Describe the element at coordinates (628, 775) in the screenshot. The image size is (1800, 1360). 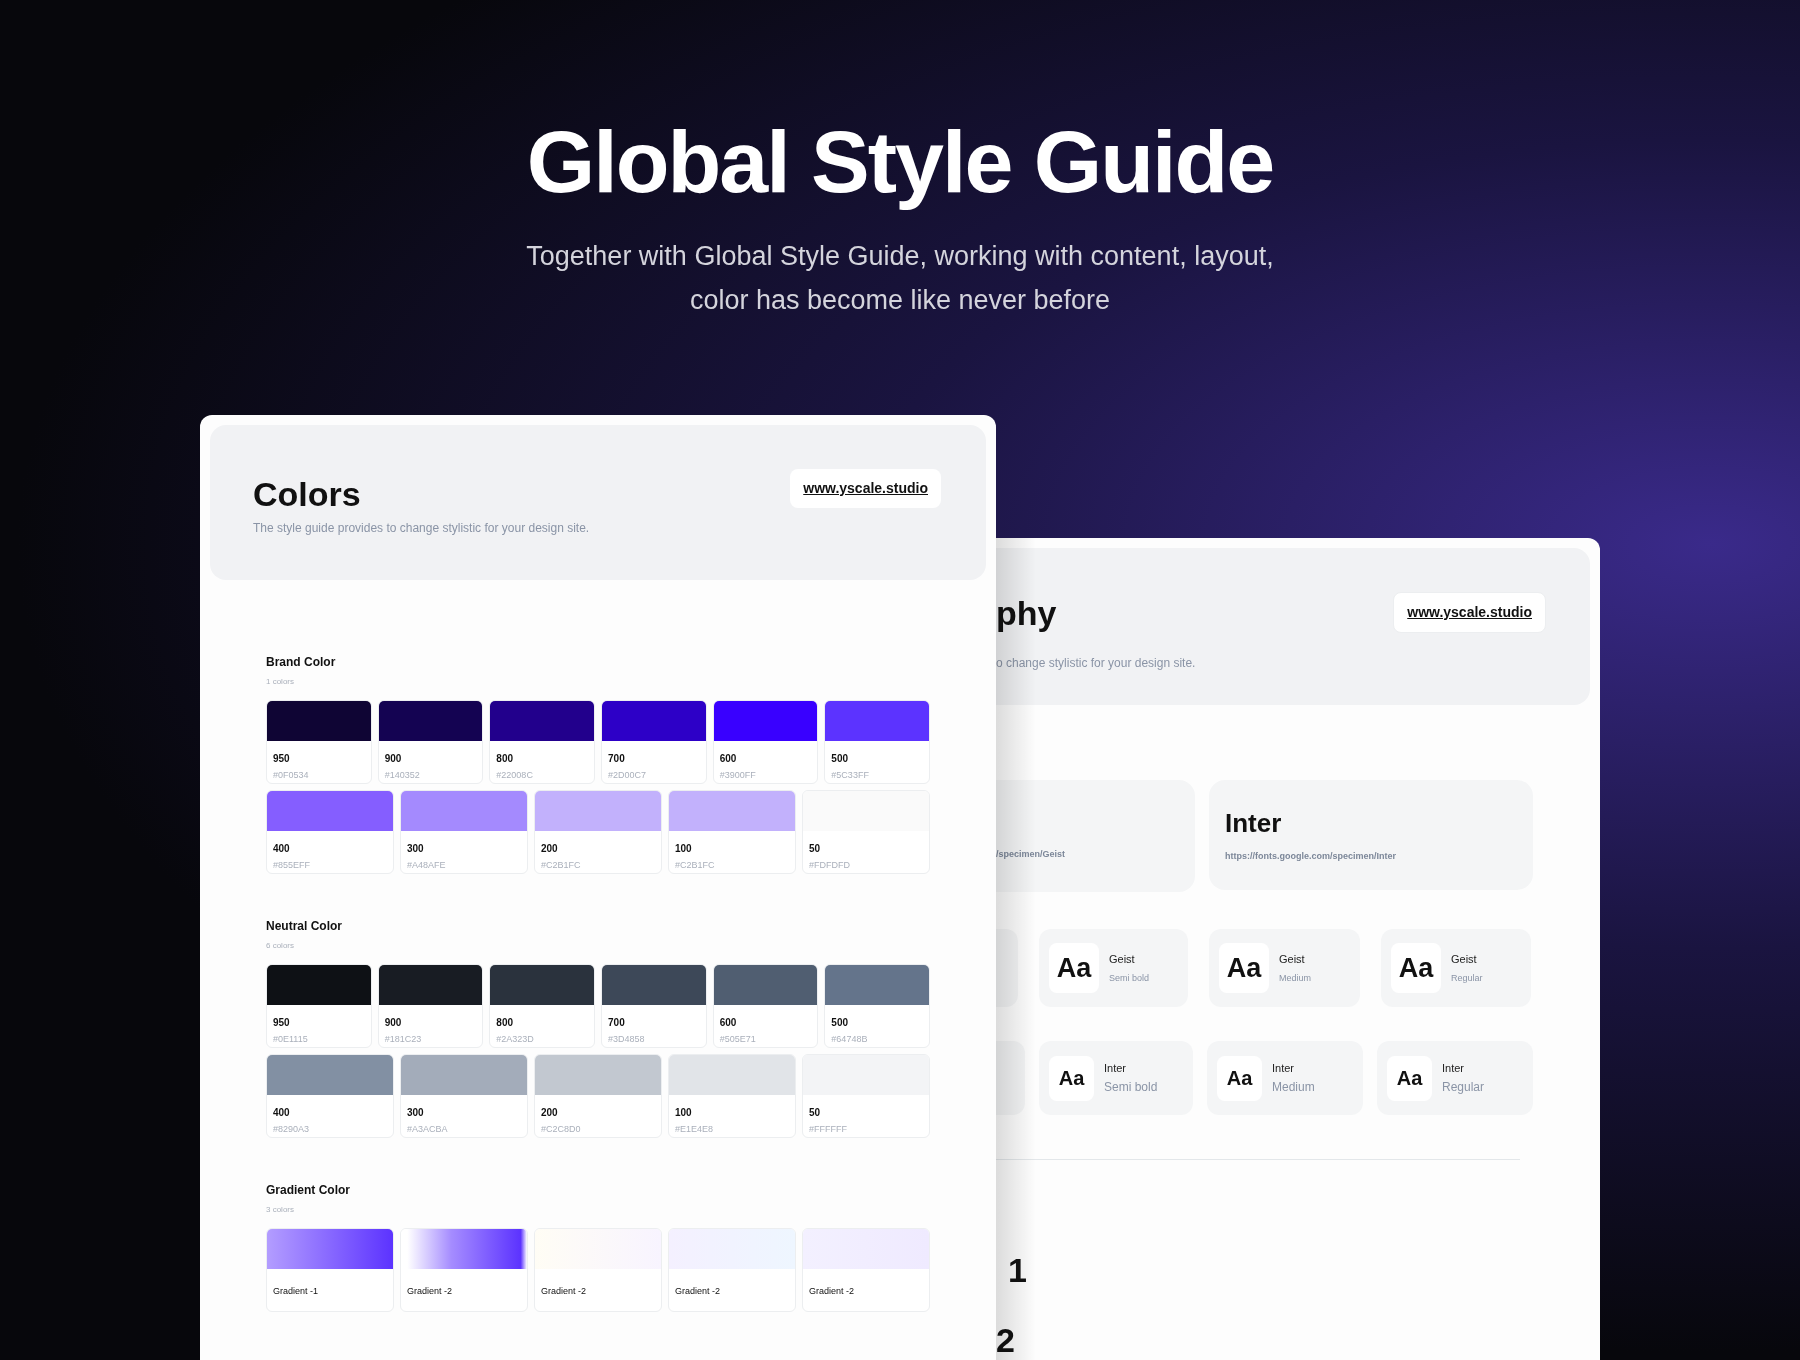
I see `hex-code: #2D00C7` at that location.